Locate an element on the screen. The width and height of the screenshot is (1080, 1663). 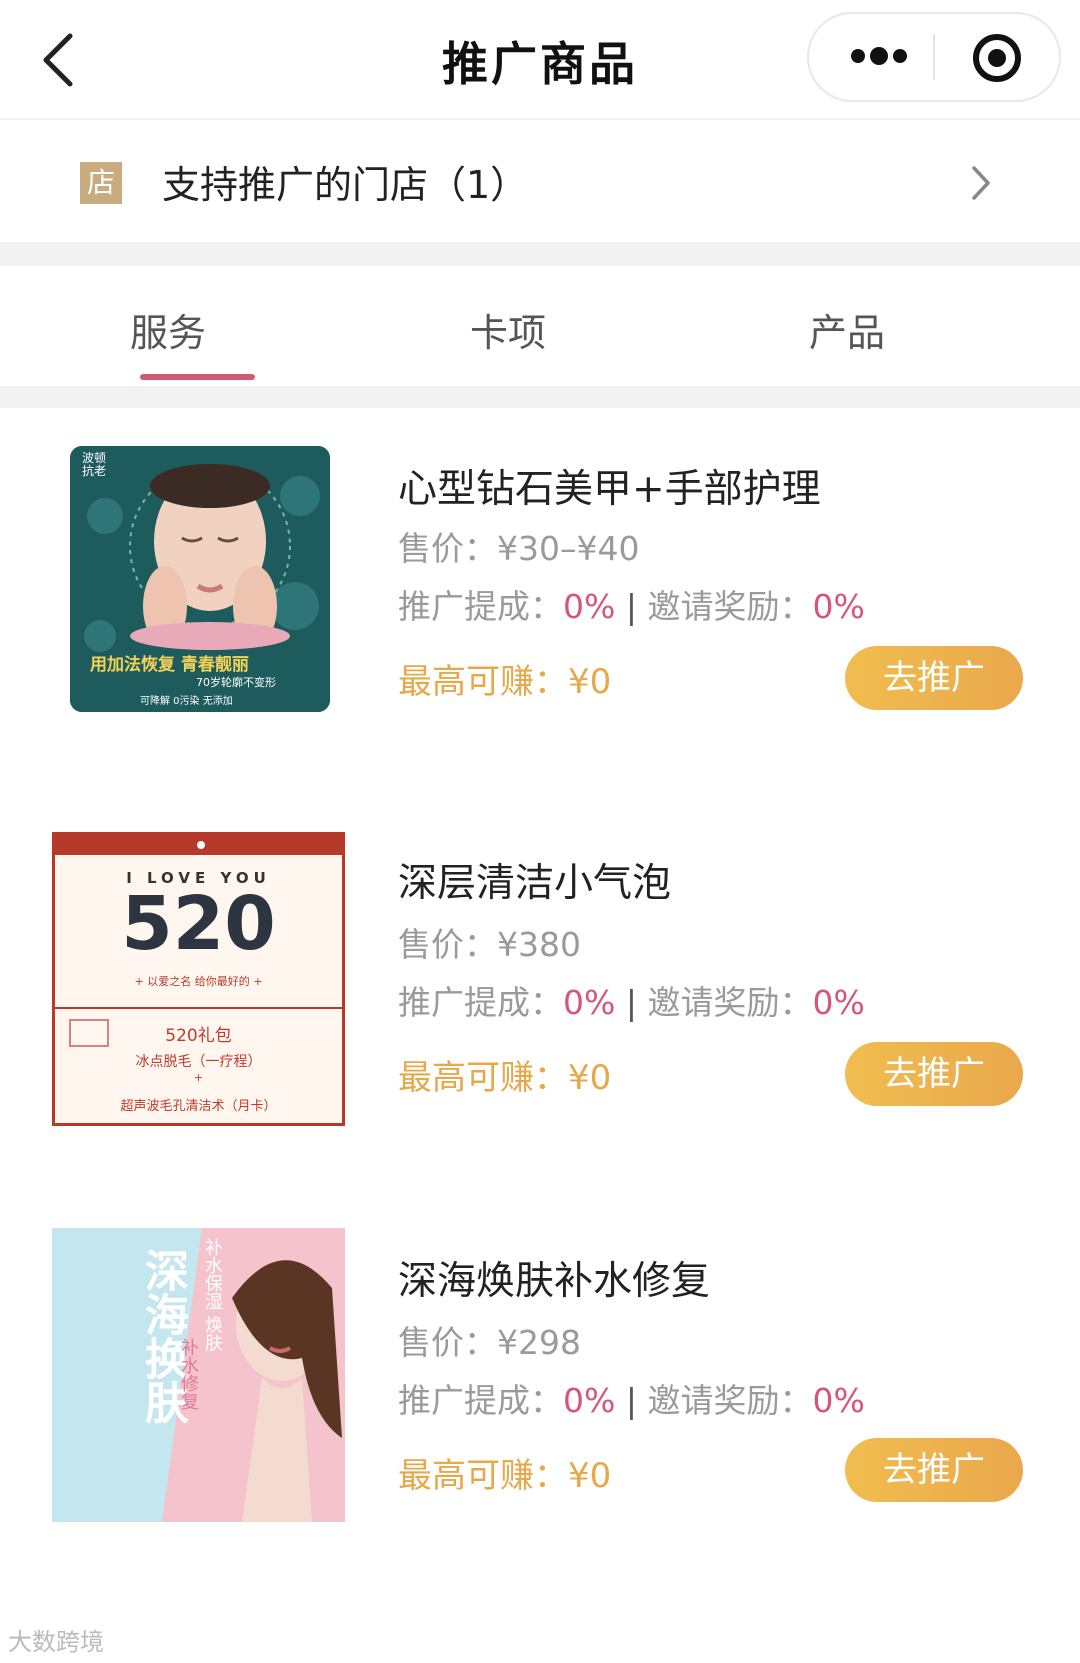
product-price: 售价：¥298 is located at coordinates (489, 1340).